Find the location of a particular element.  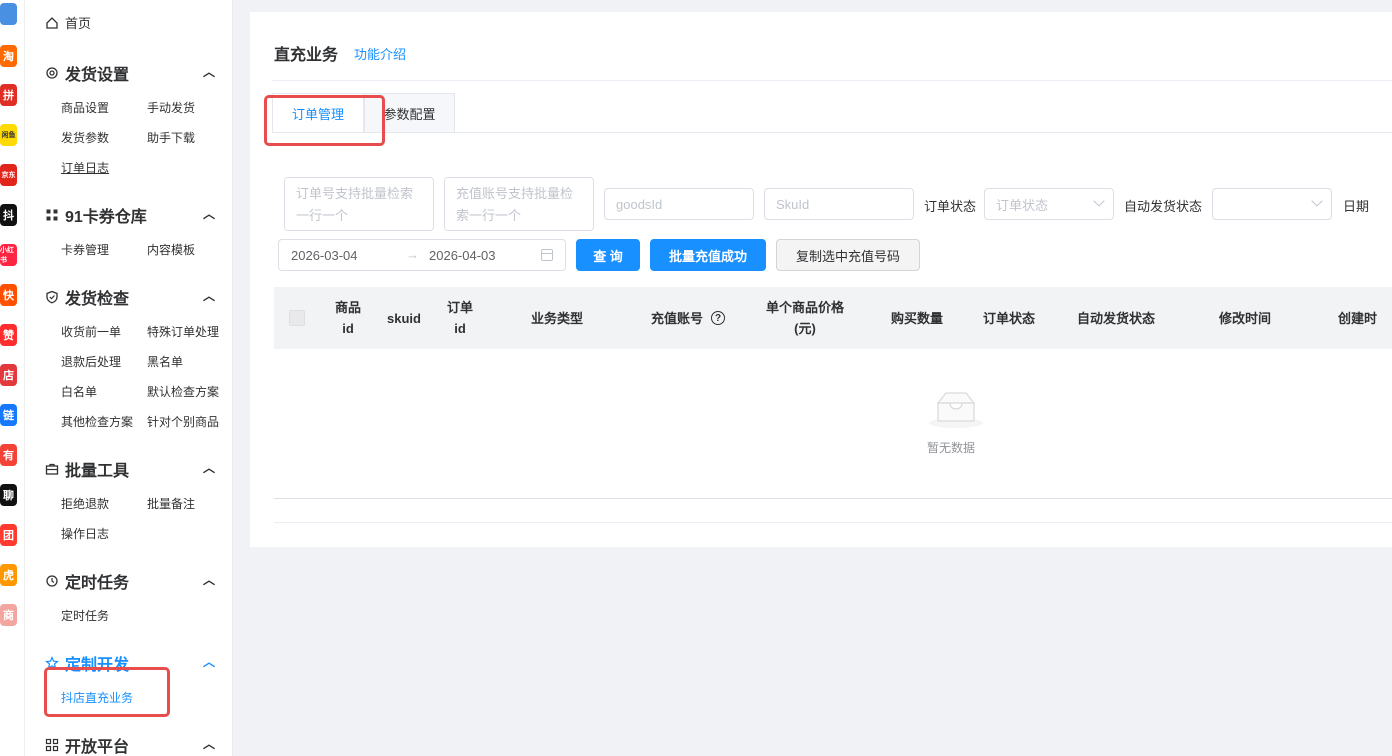

order-status-select: 订单状态 is located at coordinates (1049, 204).